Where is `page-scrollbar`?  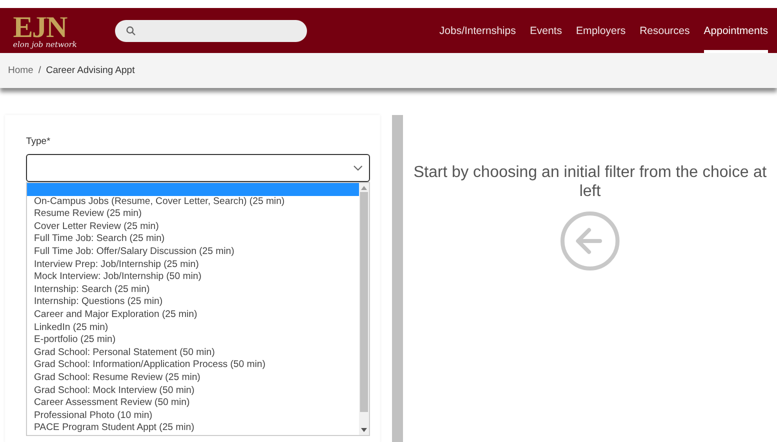
page-scrollbar is located at coordinates (397, 278).